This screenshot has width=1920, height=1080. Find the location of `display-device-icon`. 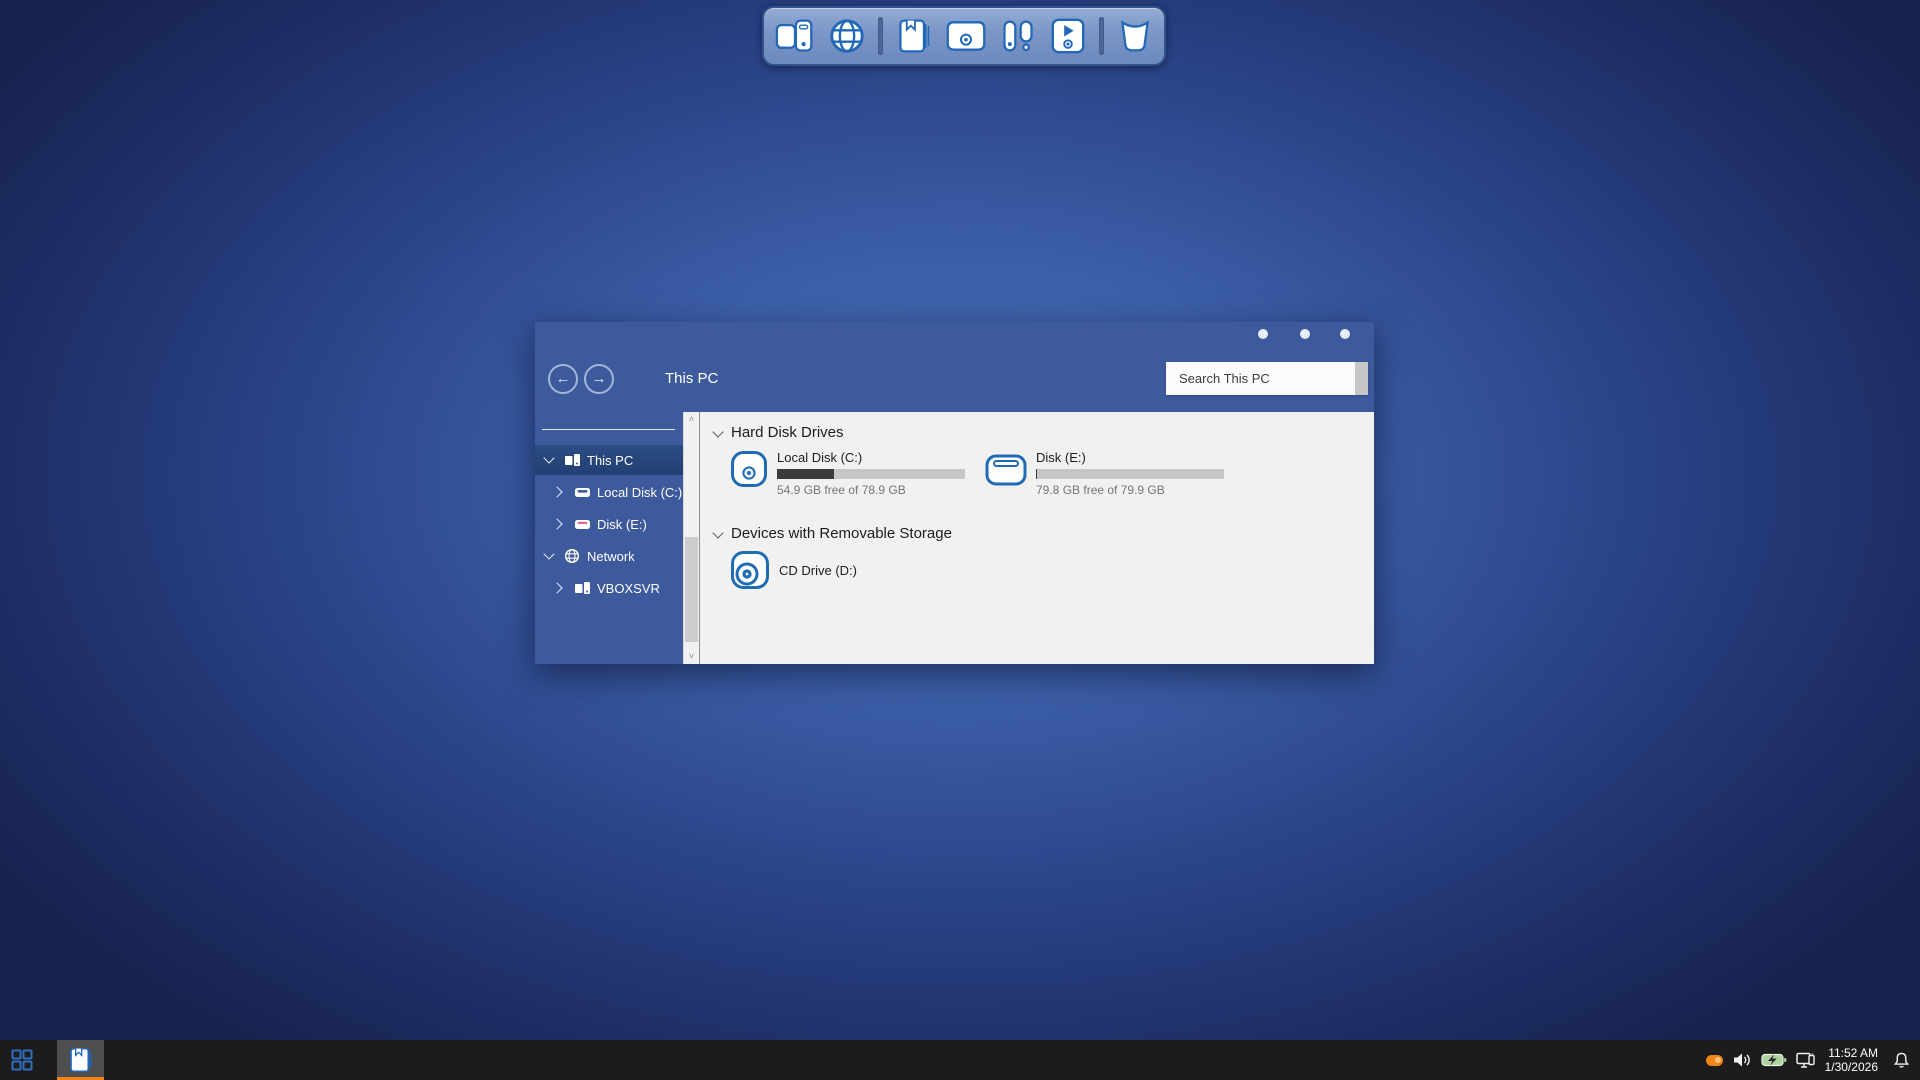

display-device-icon is located at coordinates (1805, 1060).